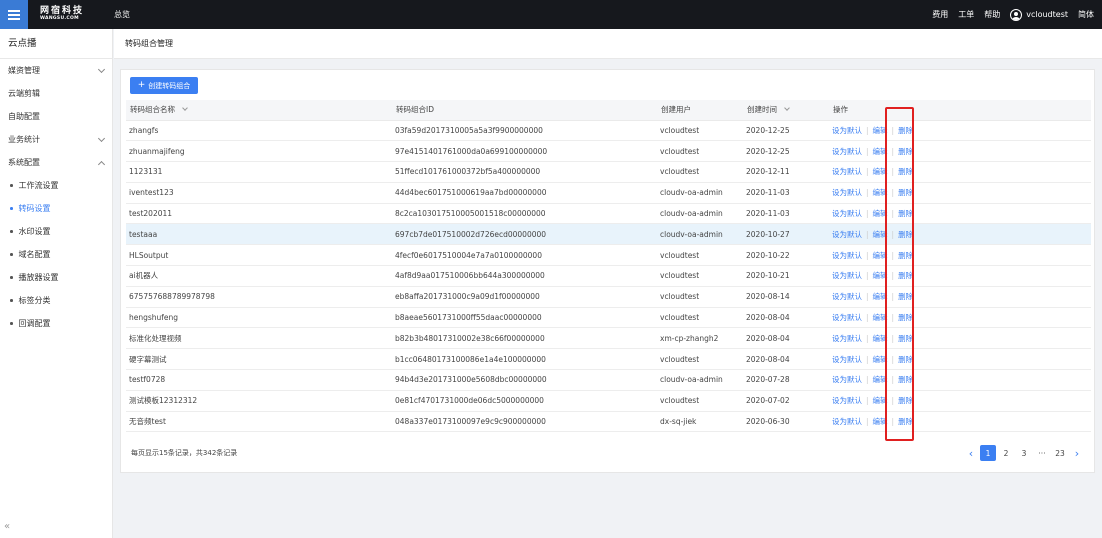  I want to click on sidebar-item-label: 云端剪辑, so click(24, 93).